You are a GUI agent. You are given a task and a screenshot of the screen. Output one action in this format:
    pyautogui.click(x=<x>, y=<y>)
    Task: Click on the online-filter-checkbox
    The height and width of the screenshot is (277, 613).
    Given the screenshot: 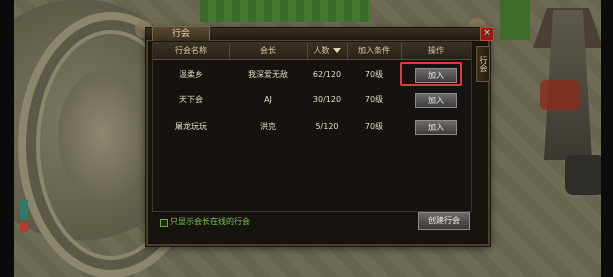 What is the action you would take?
    pyautogui.click(x=164, y=223)
    